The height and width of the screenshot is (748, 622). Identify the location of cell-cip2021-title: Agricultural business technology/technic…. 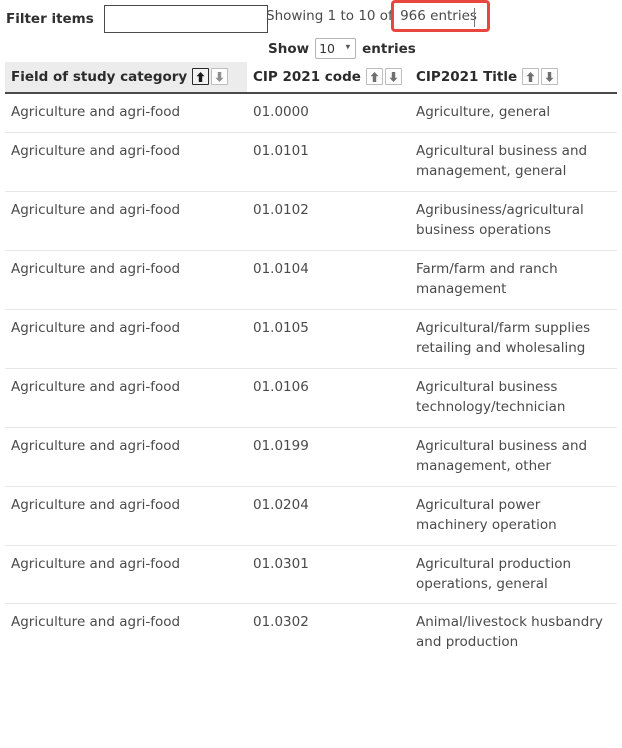
(513, 398).